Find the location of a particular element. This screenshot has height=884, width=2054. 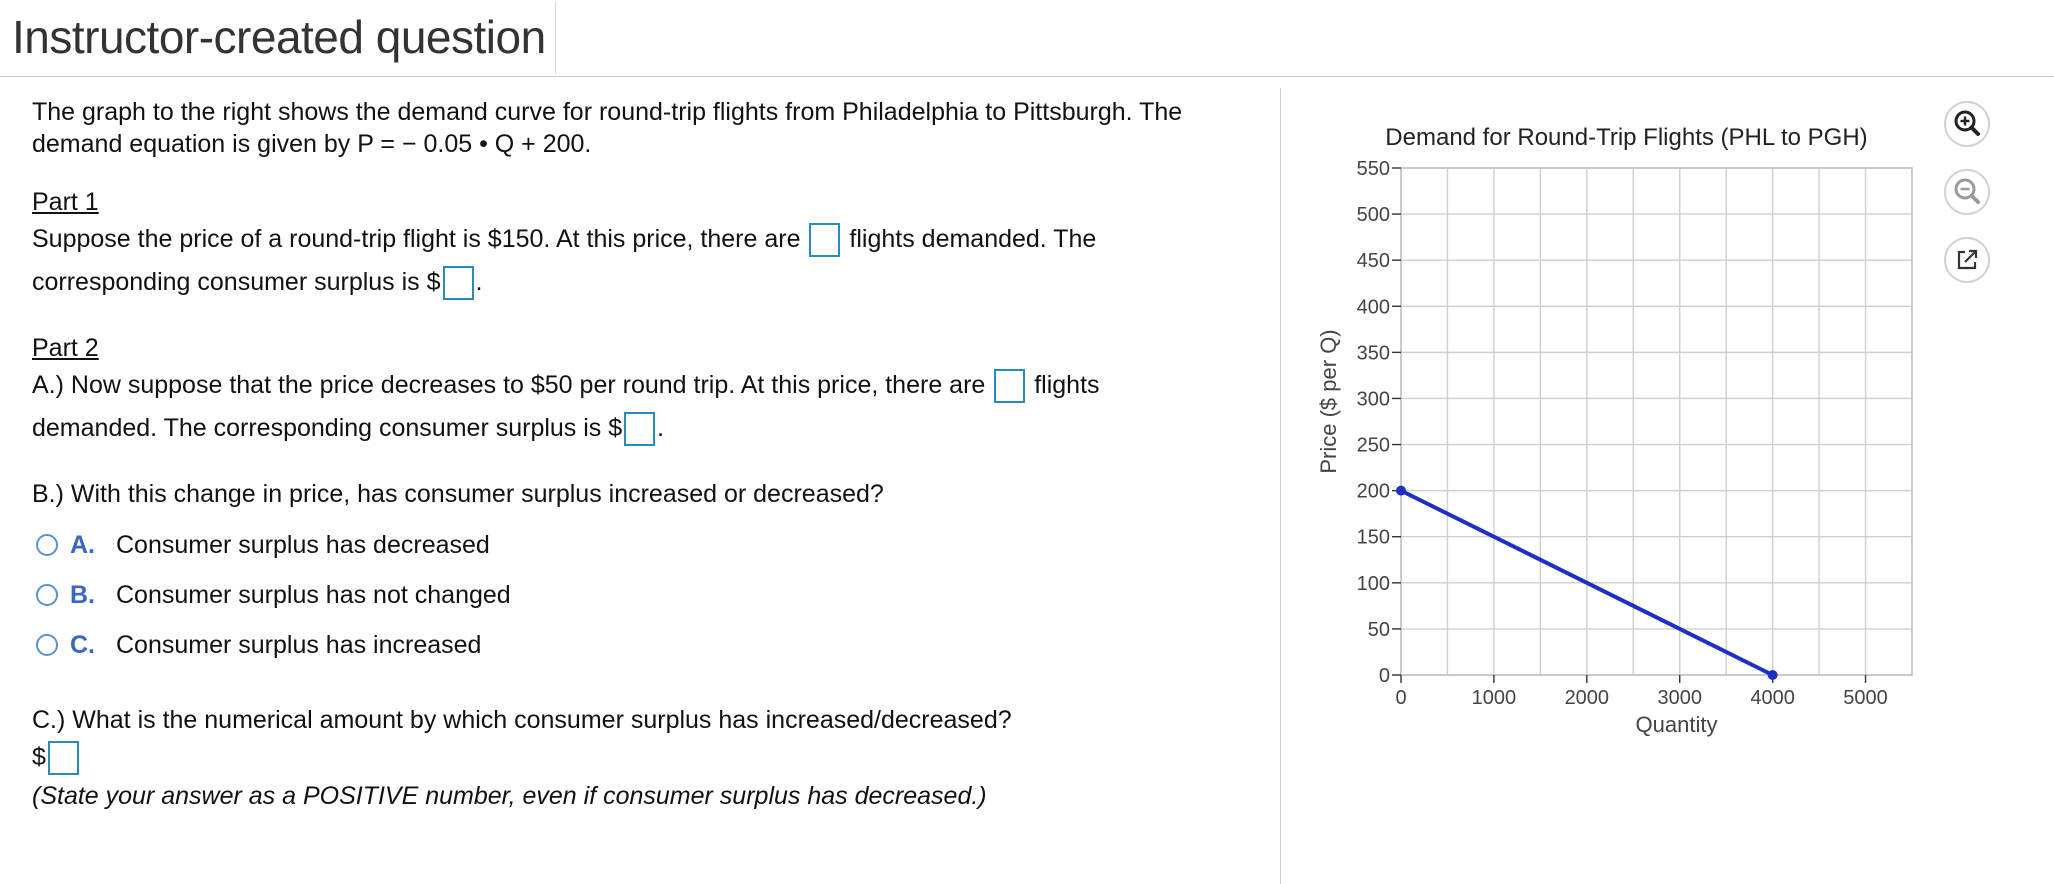

x-tick-label: 2000 is located at coordinates (1587, 698).